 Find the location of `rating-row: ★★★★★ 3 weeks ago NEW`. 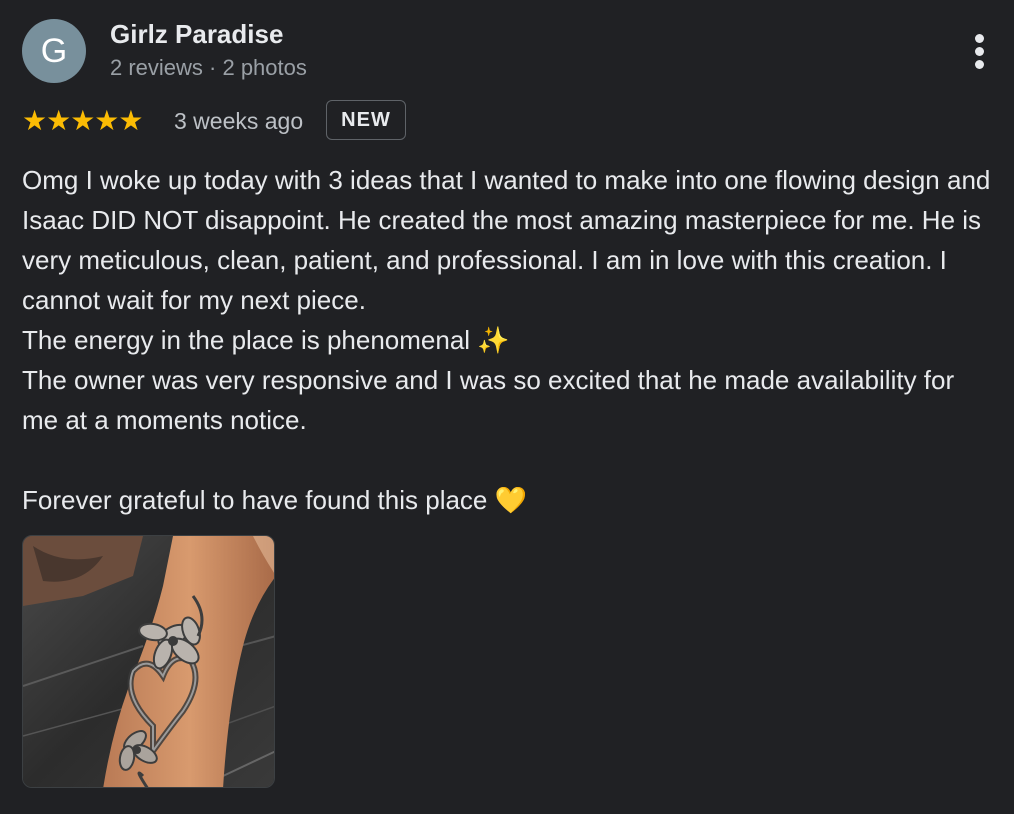

rating-row: ★★★★★ 3 weeks ago NEW is located at coordinates (272, 121).